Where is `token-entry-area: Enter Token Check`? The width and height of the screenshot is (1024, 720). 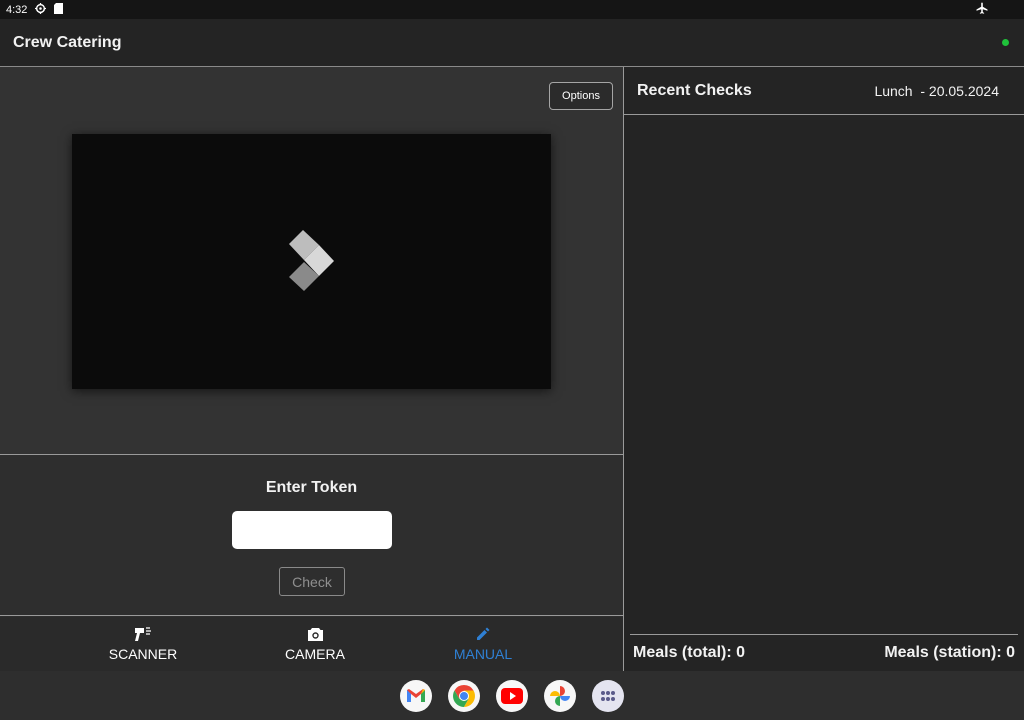 token-entry-area: Enter Token Check is located at coordinates (311, 536).